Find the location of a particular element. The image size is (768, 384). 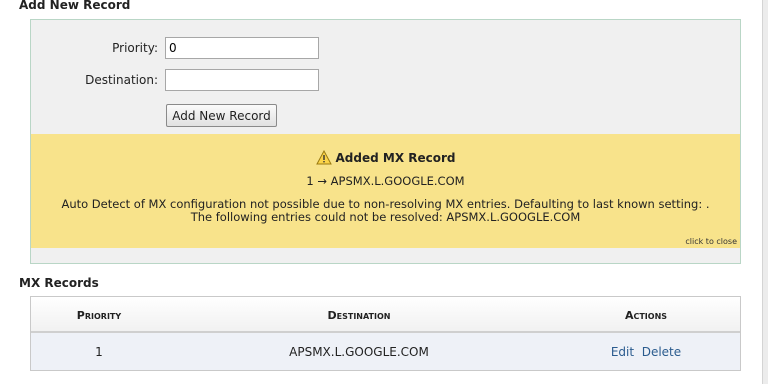

destination-input is located at coordinates (242, 80).